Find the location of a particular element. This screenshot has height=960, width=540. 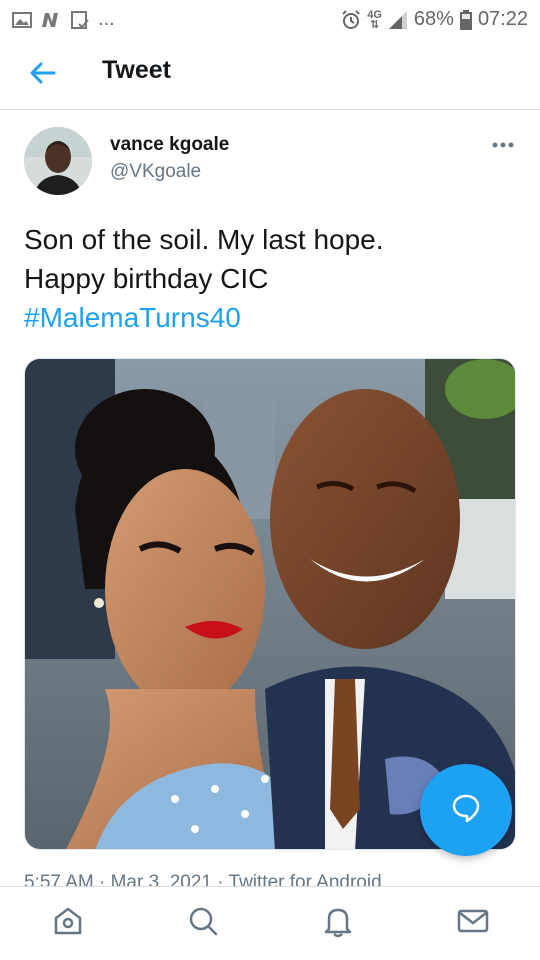

news-app-icon is located at coordinates (51, 20).